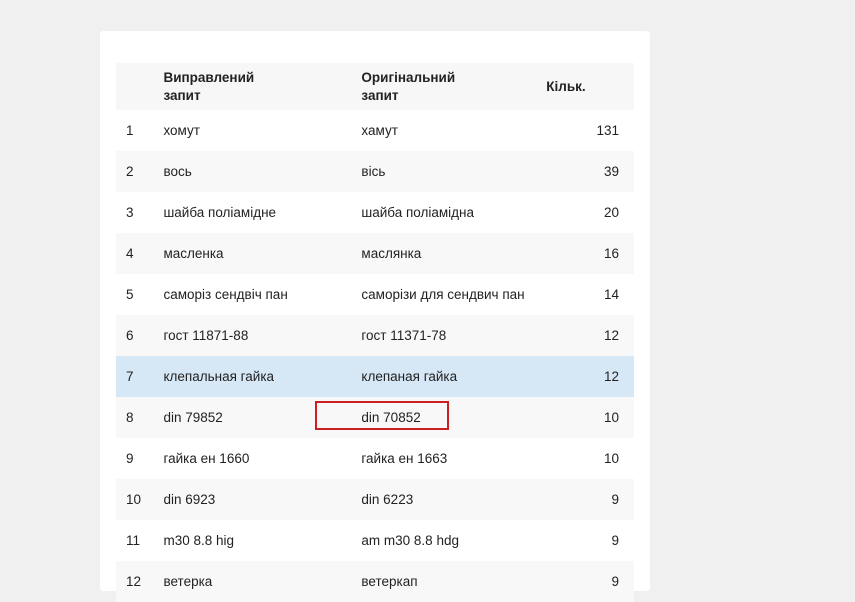 The width and height of the screenshot is (855, 602). What do you see at coordinates (454, 581) in the screenshot?
I see `original-query-cell: ветеркап` at bounding box center [454, 581].